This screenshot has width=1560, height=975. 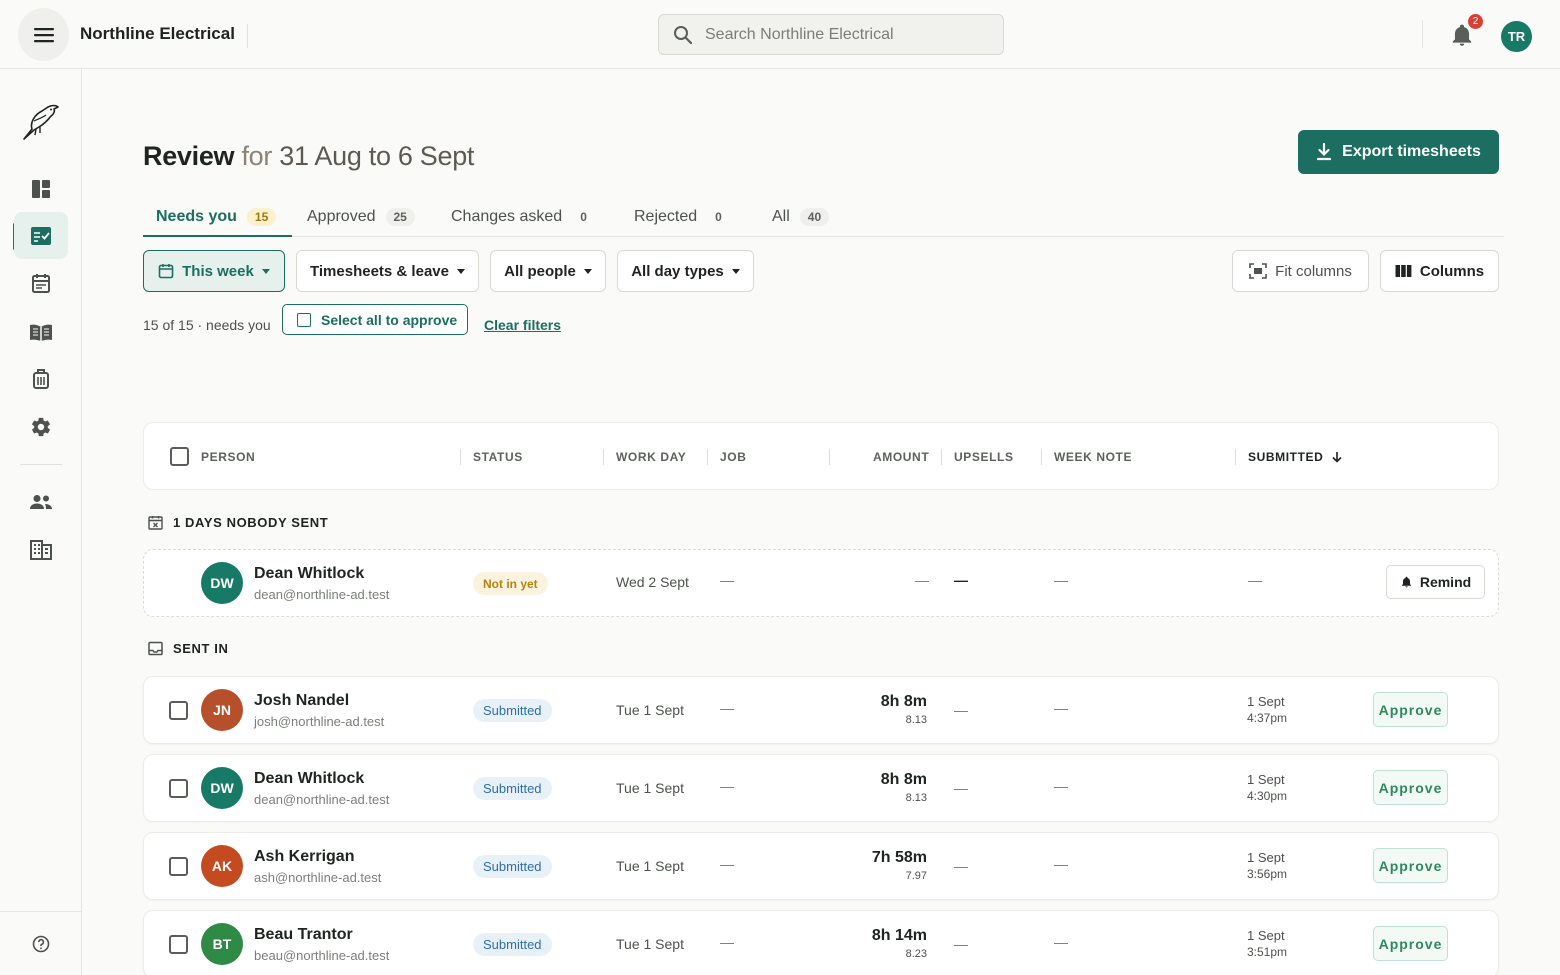 I want to click on upsells-cell: —, so click(x=961, y=788).